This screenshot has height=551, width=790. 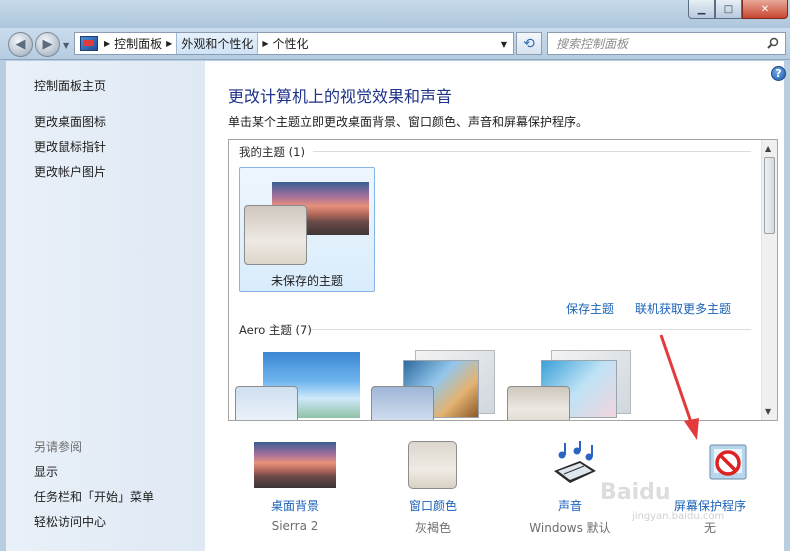 What do you see at coordinates (679, 387) in the screenshot?
I see `annotation-arrow-icon` at bounding box center [679, 387].